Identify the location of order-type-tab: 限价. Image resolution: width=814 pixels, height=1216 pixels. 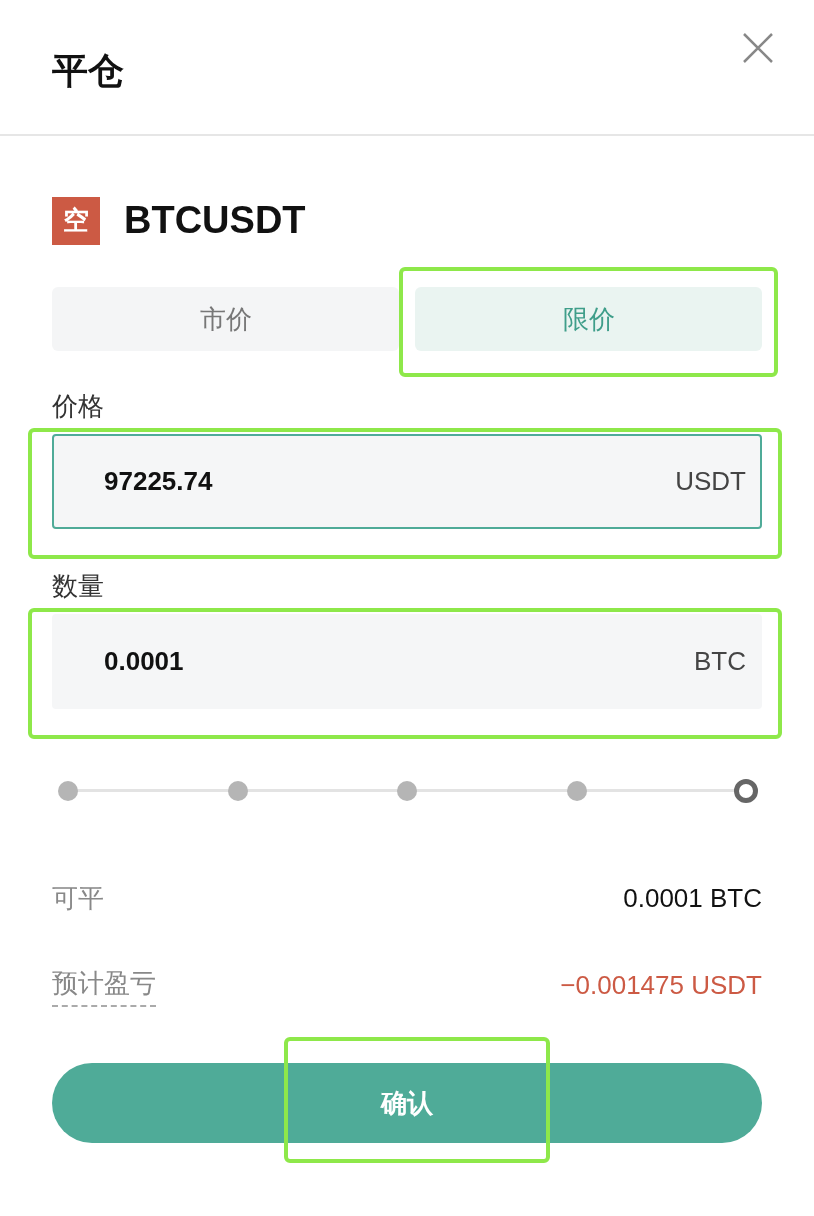
(588, 319).